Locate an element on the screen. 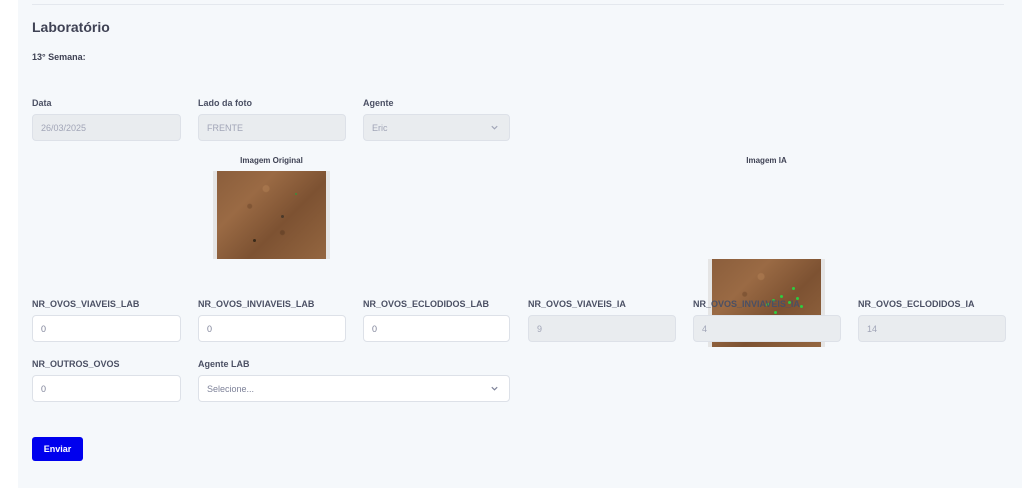  eclodidos-lab-label: NR_OVOS_ECLODIDOS_LAB is located at coordinates (426, 304).